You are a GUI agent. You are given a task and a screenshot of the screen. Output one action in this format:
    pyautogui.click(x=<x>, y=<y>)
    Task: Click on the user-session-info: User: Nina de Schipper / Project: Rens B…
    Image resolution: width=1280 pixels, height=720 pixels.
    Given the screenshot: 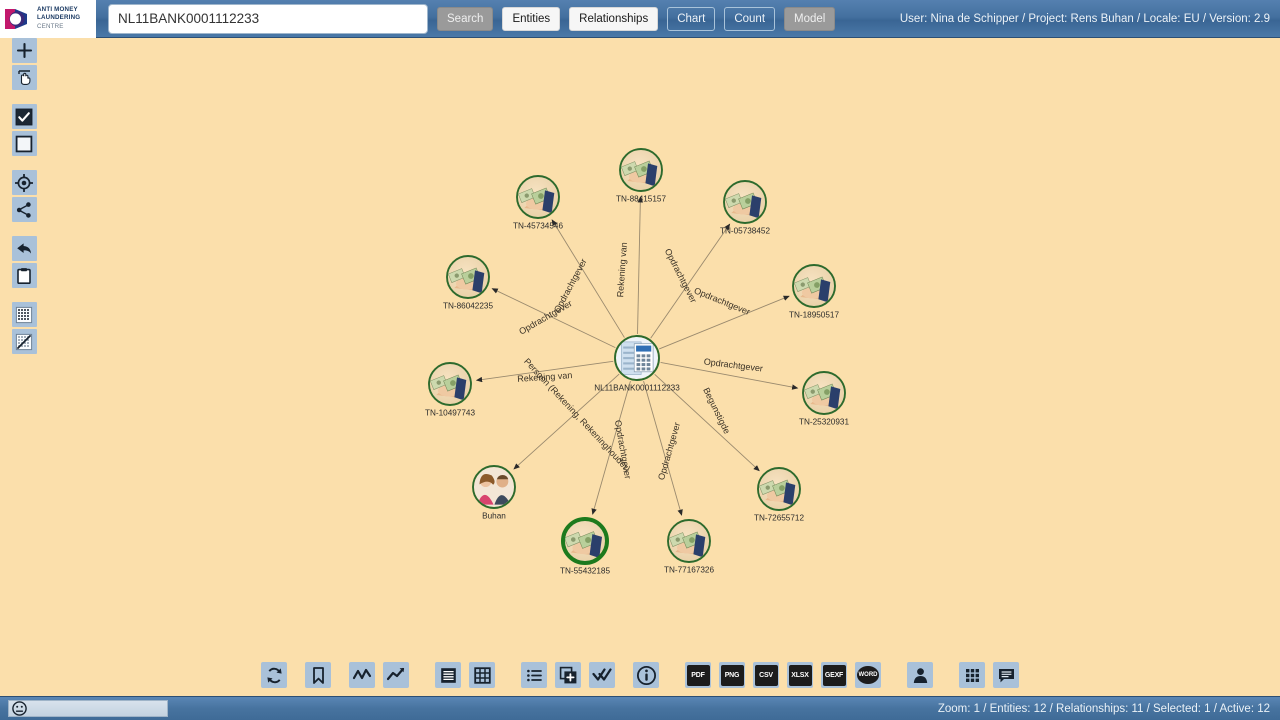 What is the action you would take?
    pyautogui.click(x=1084, y=19)
    